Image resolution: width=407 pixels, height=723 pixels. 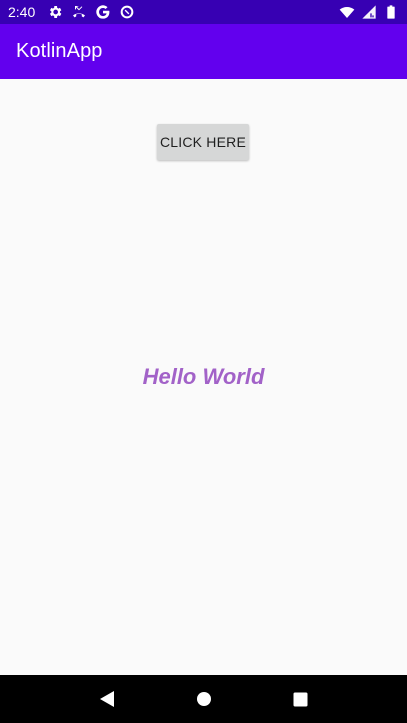 I want to click on missed-call-icon, so click(x=79, y=12).